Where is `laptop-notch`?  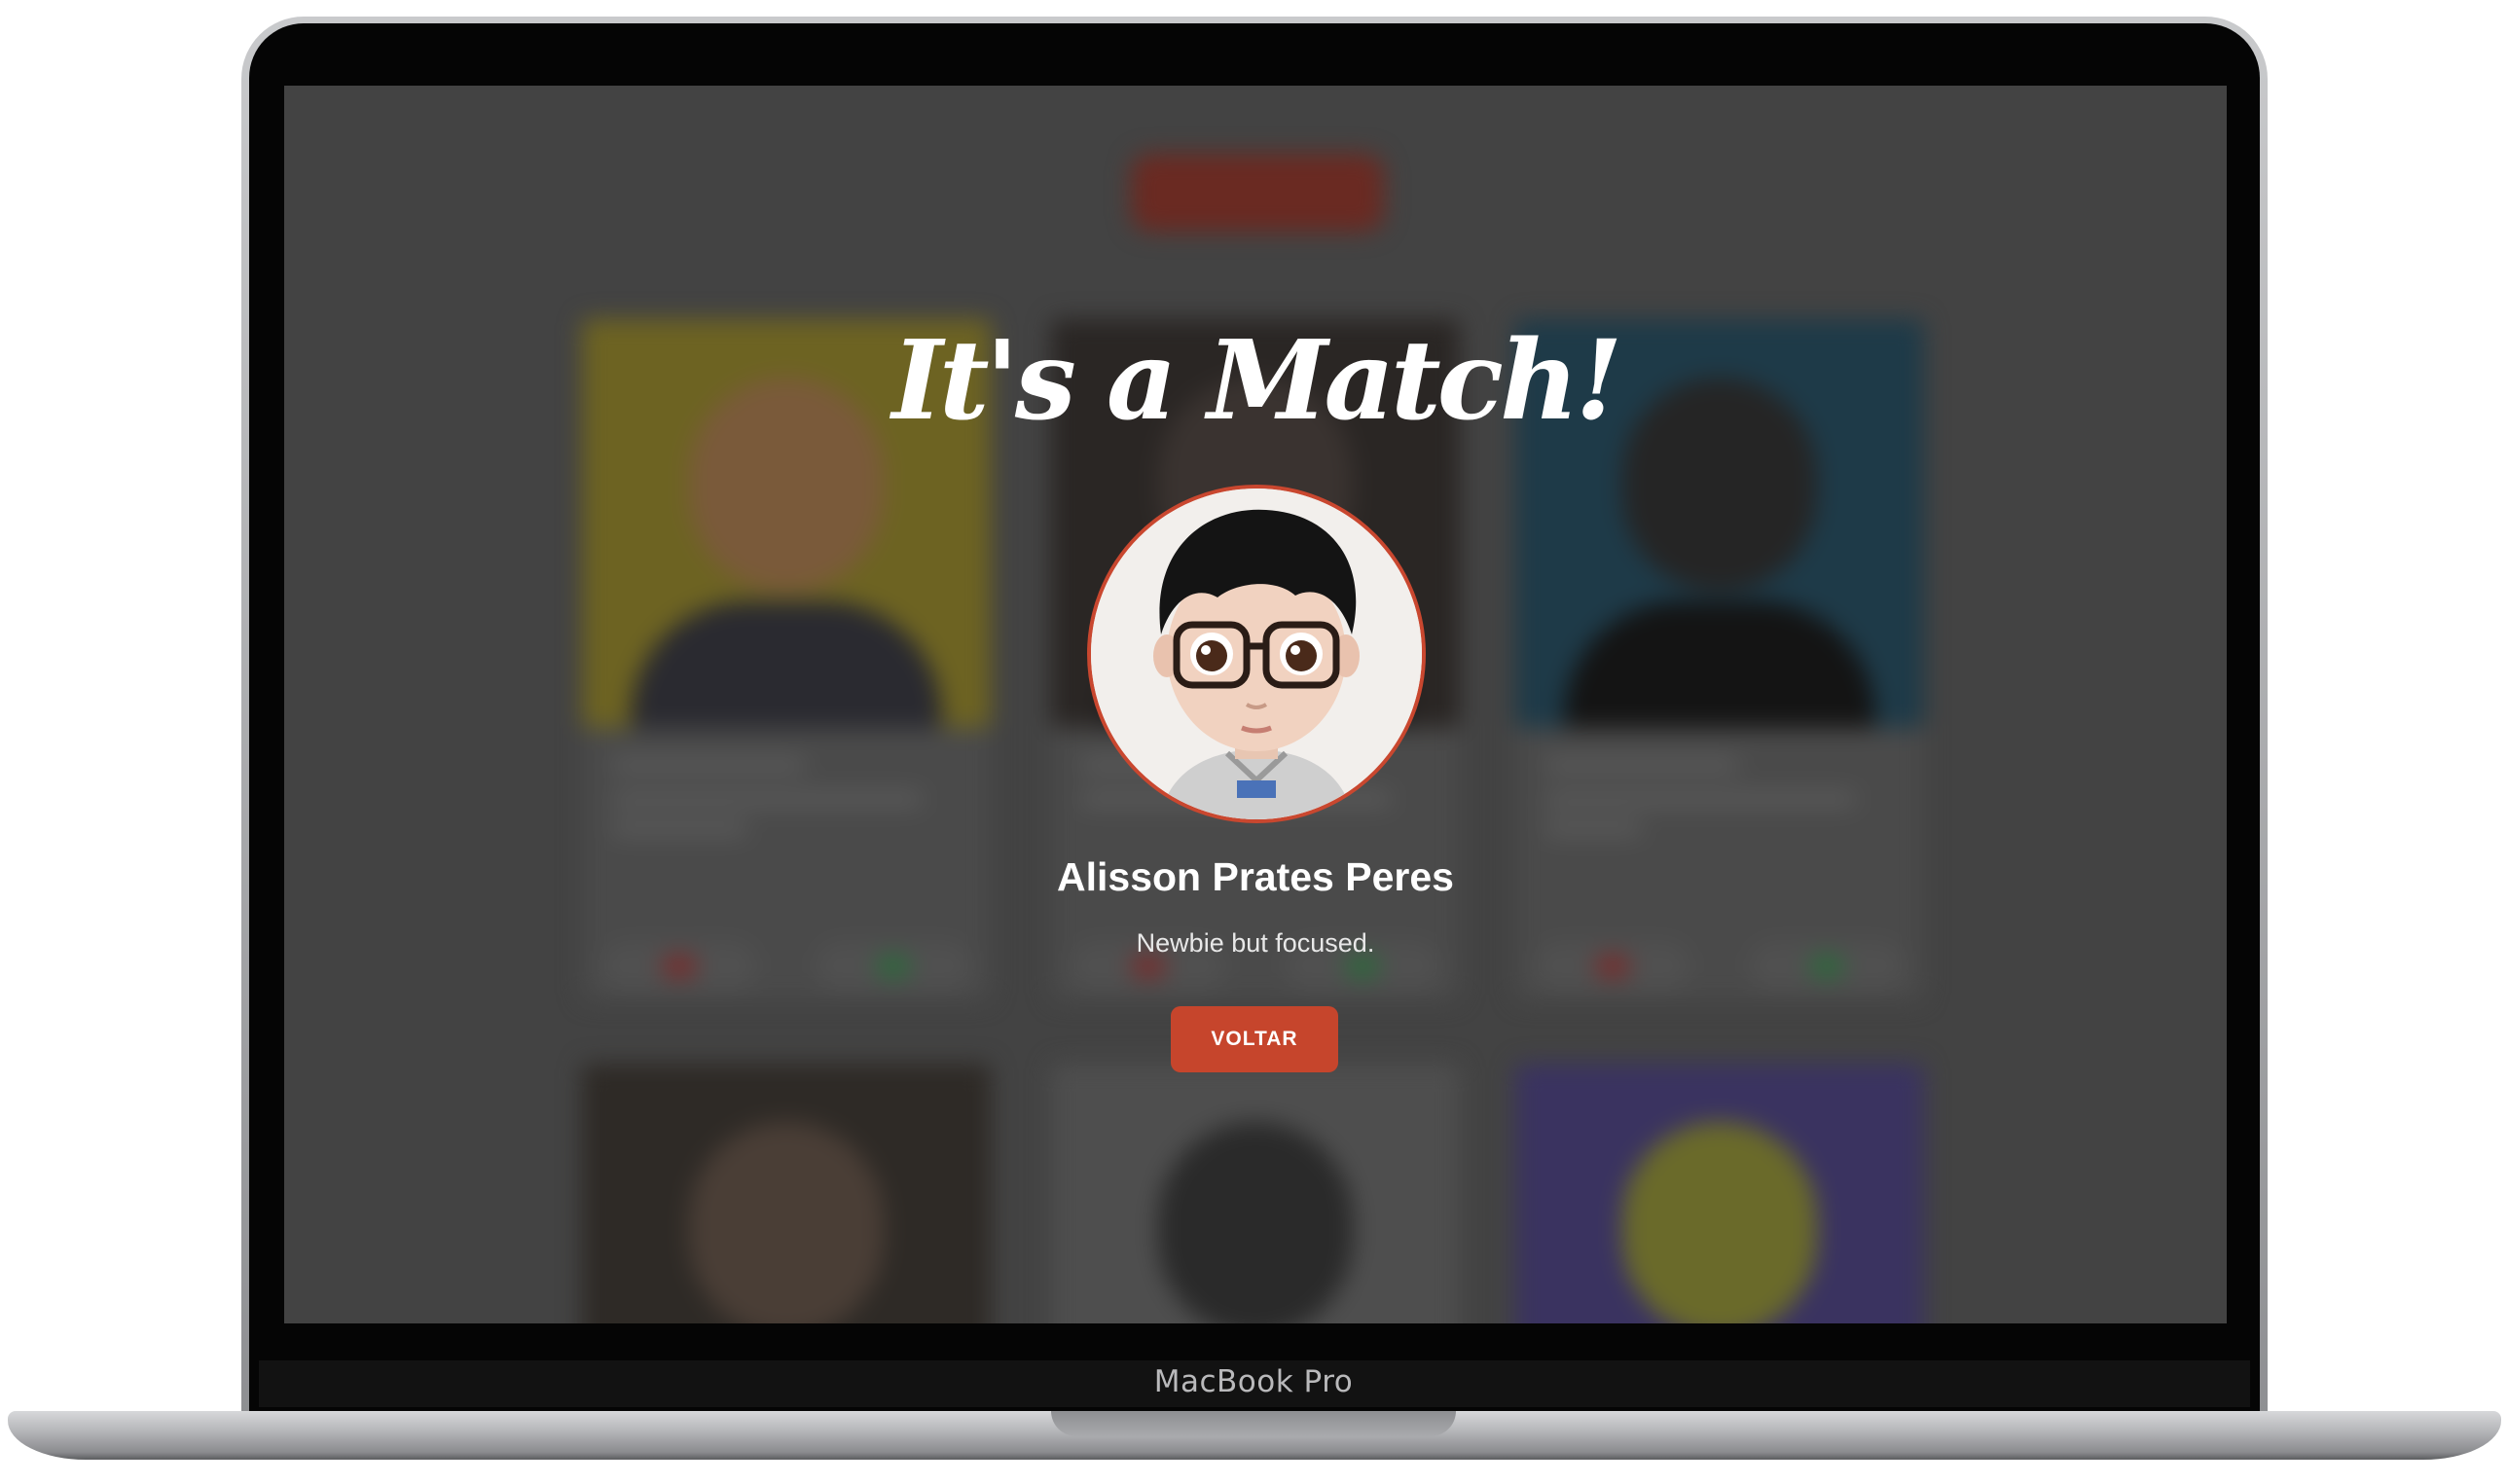 laptop-notch is located at coordinates (1253, 1423).